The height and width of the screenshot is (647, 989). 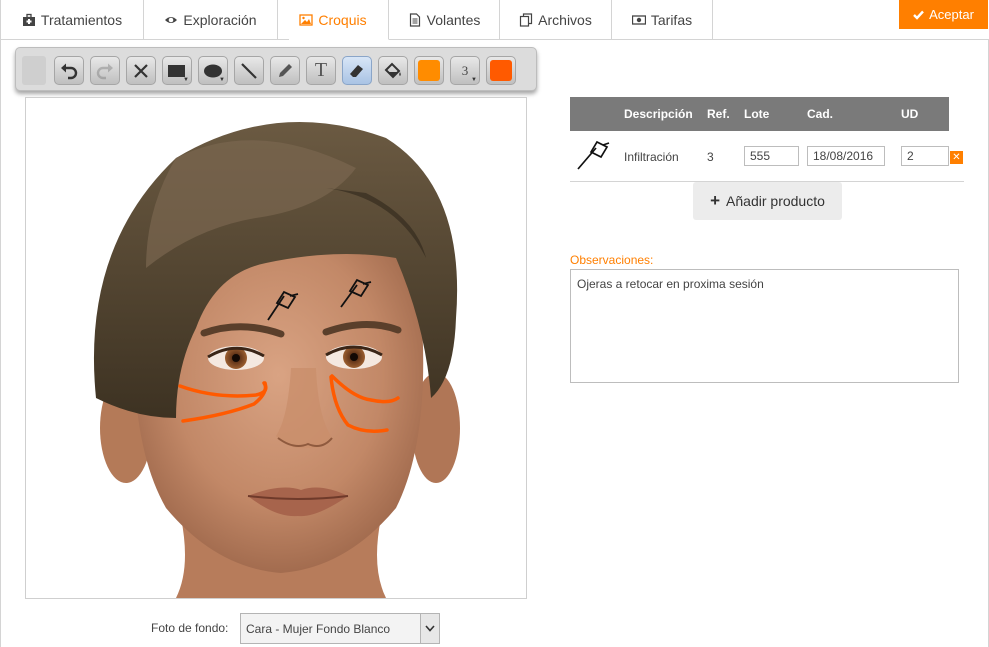 I want to click on chevron-down-icon, so click(x=429, y=628).